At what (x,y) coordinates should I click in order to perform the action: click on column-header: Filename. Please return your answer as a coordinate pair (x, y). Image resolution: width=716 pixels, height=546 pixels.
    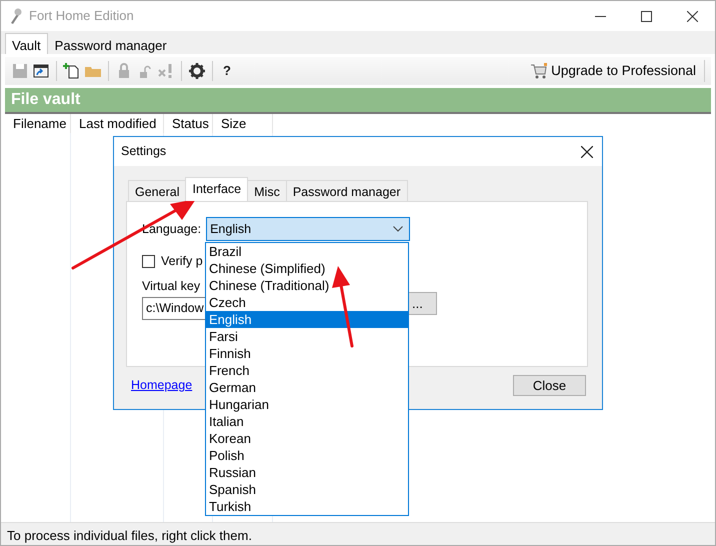
    Looking at the image, I should click on (38, 123).